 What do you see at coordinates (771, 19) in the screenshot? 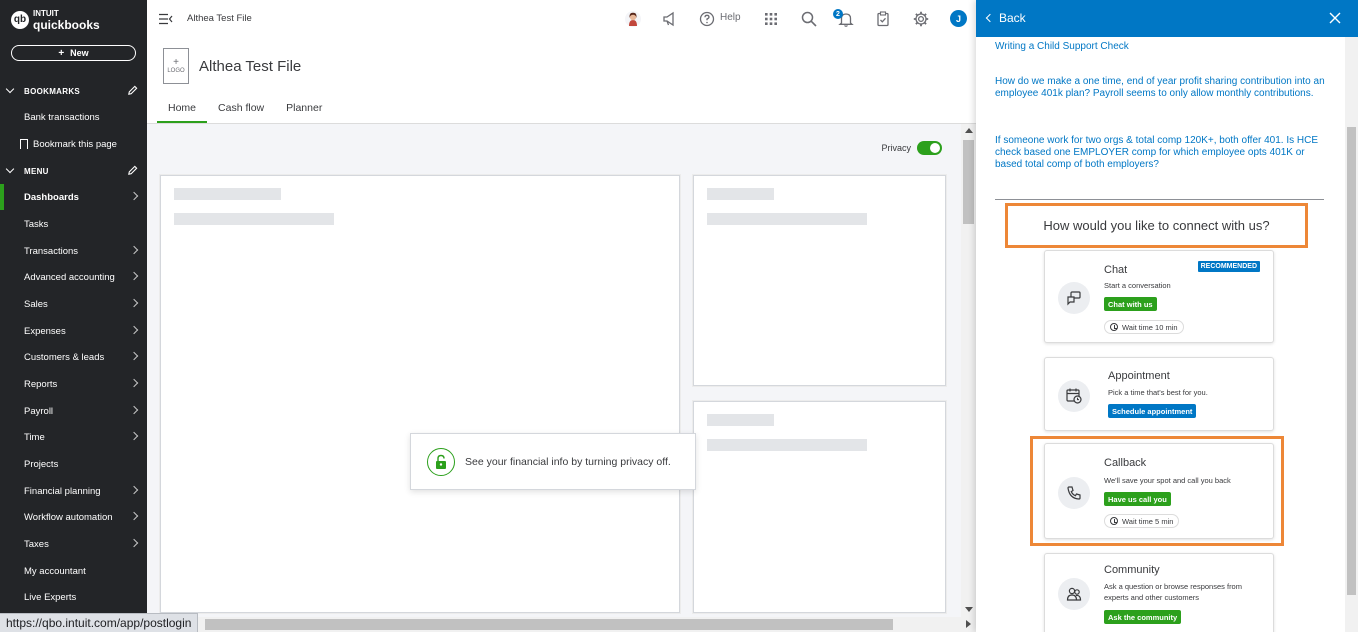
I see `apps-grid-icon` at bounding box center [771, 19].